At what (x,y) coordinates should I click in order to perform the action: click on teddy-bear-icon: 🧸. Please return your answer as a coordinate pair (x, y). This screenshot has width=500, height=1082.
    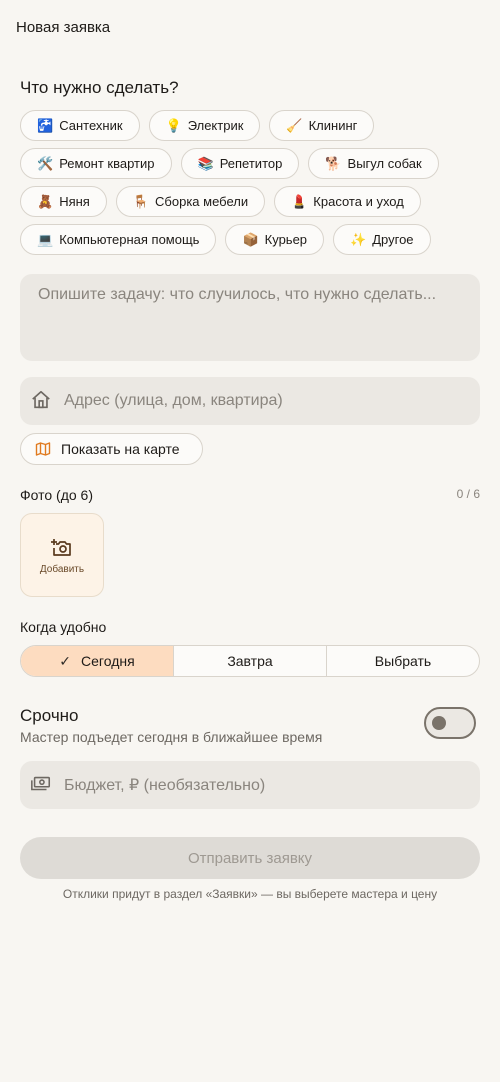
    Looking at the image, I should click on (45, 201).